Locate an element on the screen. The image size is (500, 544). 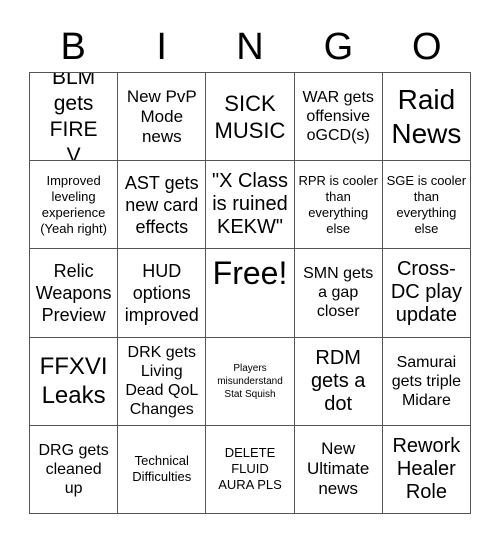
bingo-cell: BLM gets FIRE V is located at coordinates (74, 117).